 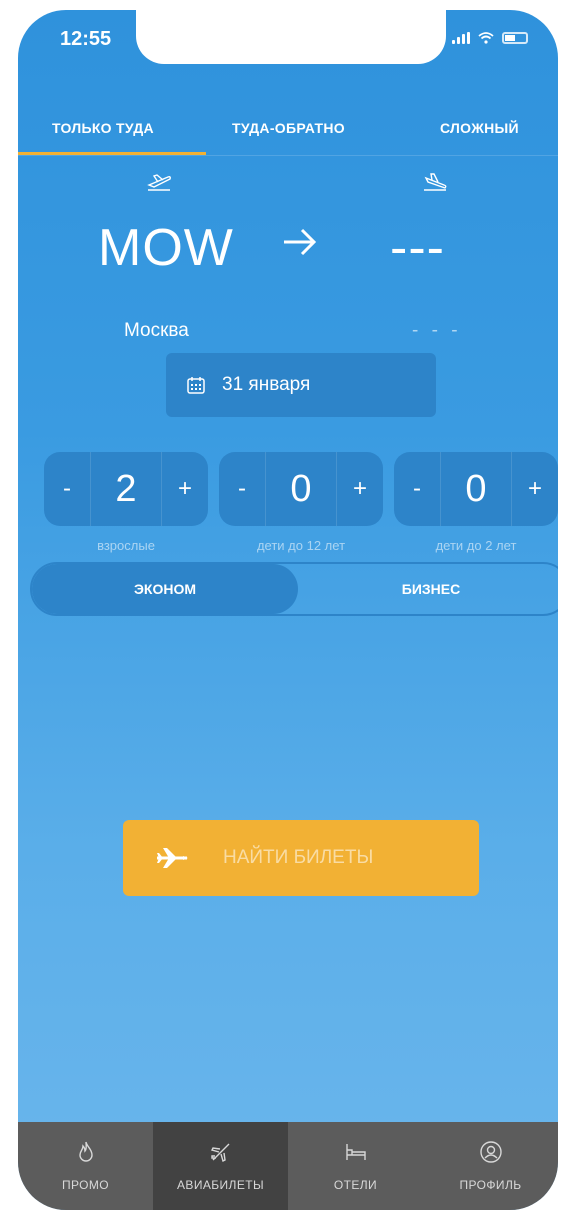 What do you see at coordinates (486, 38) in the screenshot?
I see `wifi-icon` at bounding box center [486, 38].